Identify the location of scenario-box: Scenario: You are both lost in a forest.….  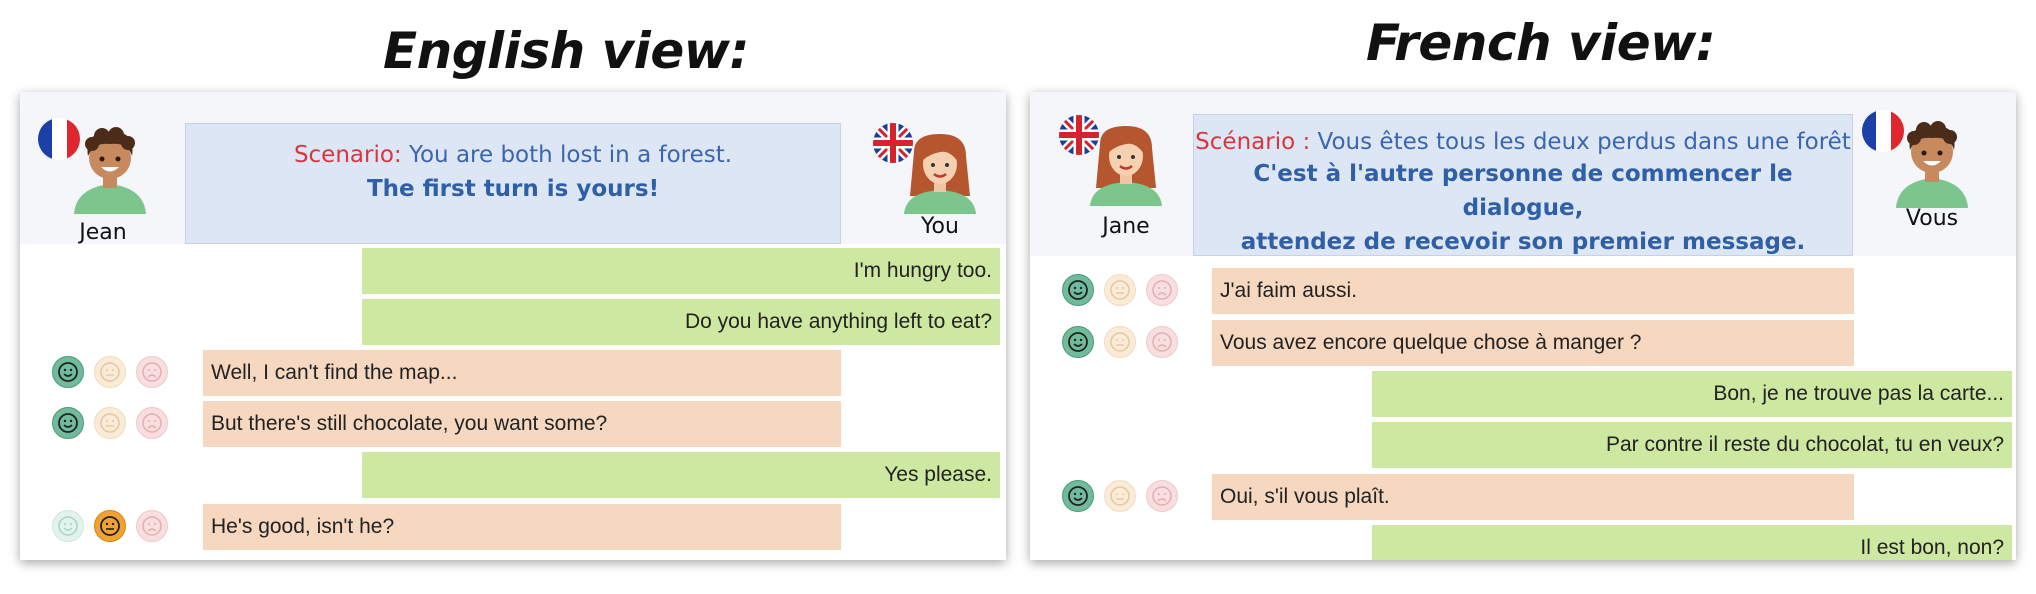
(513, 183).